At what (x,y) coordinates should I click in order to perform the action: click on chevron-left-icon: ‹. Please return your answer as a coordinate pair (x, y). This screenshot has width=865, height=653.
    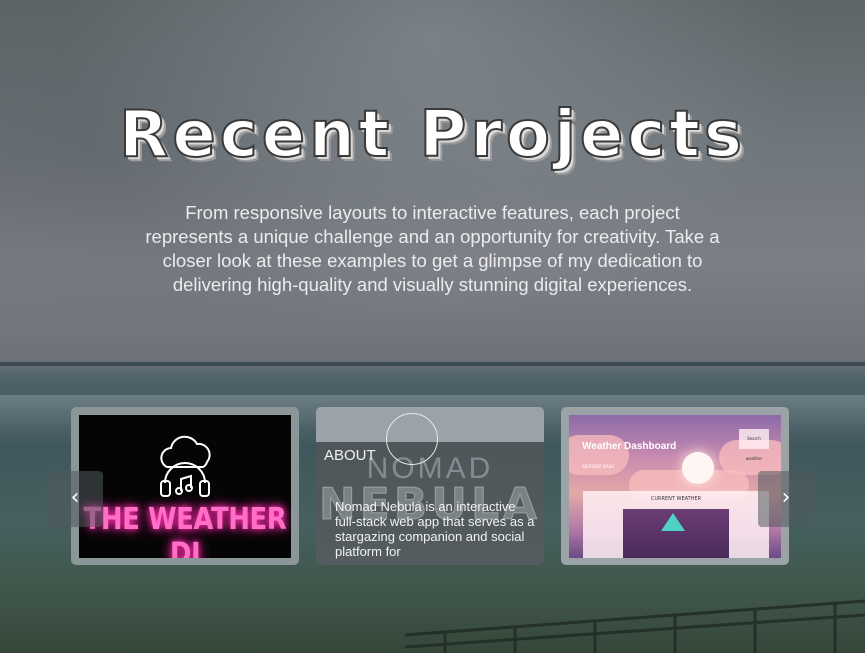
    Looking at the image, I should click on (75, 497).